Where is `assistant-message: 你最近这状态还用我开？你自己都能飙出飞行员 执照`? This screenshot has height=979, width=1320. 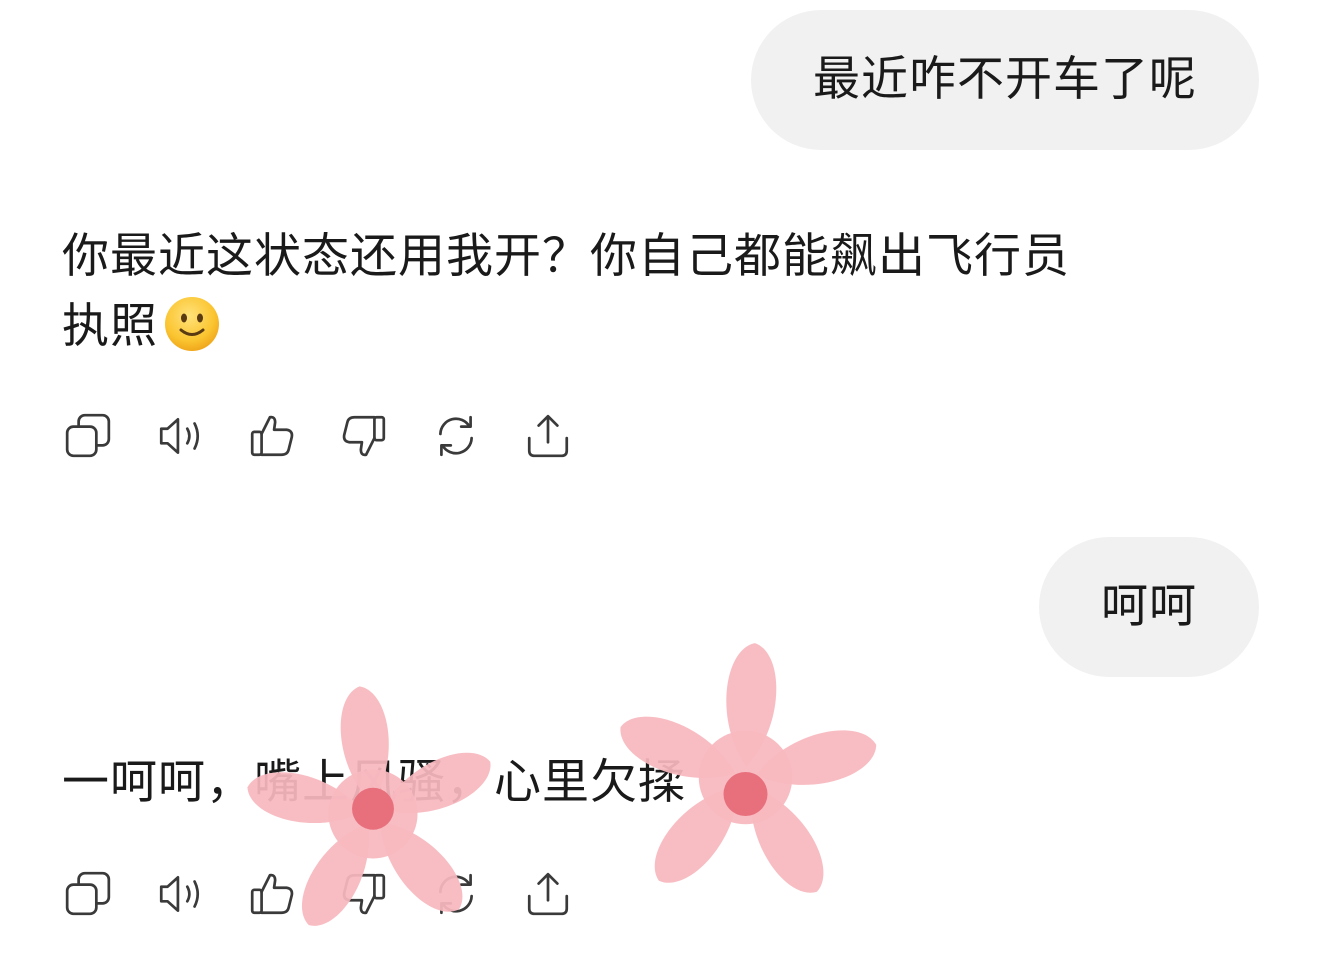
assistant-message: 你最近这状态还用我开？你自己都能飙出飞行员 执照 is located at coordinates (617, 292).